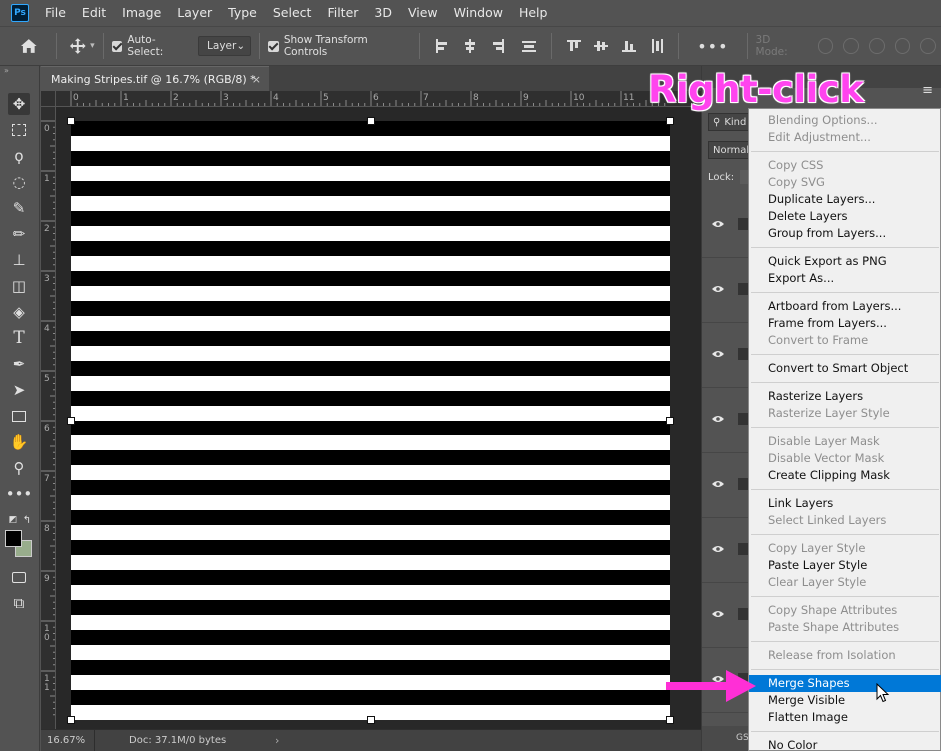  I want to click on photoshop-logo-icon: Ps, so click(20, 13).